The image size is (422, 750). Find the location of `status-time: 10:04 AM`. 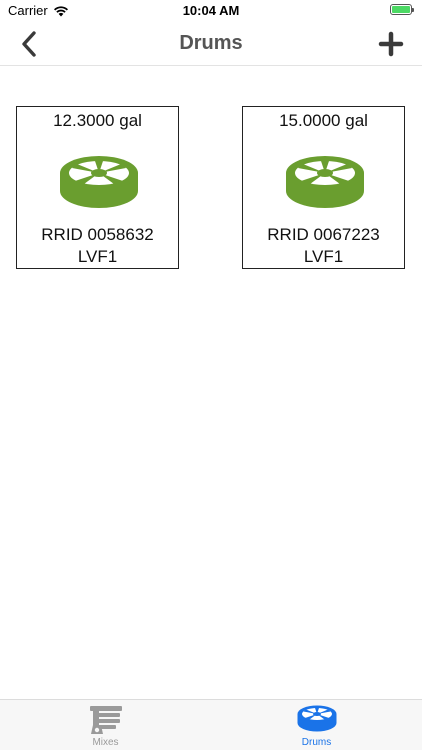

status-time: 10:04 AM is located at coordinates (211, 10).